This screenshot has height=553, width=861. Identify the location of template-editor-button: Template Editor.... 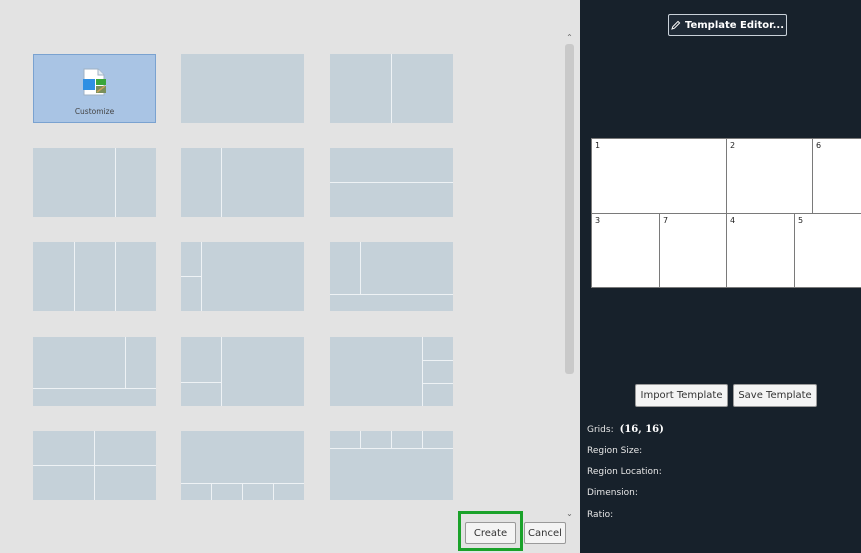
(727, 25).